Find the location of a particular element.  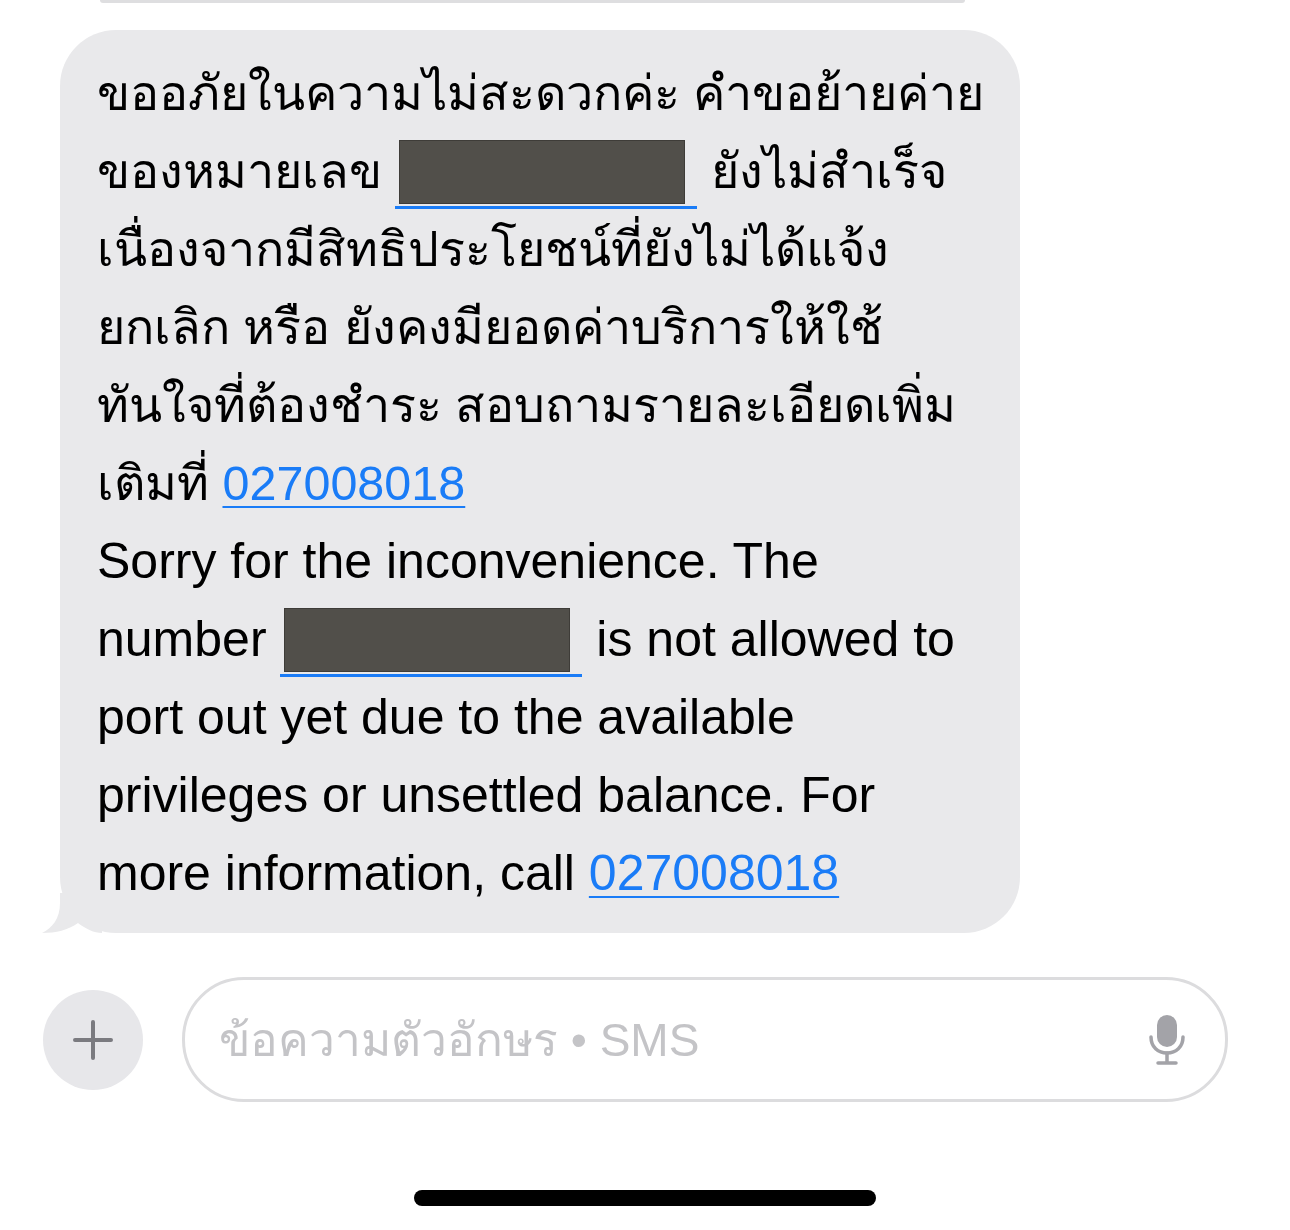

plus-icon is located at coordinates (93, 1039).